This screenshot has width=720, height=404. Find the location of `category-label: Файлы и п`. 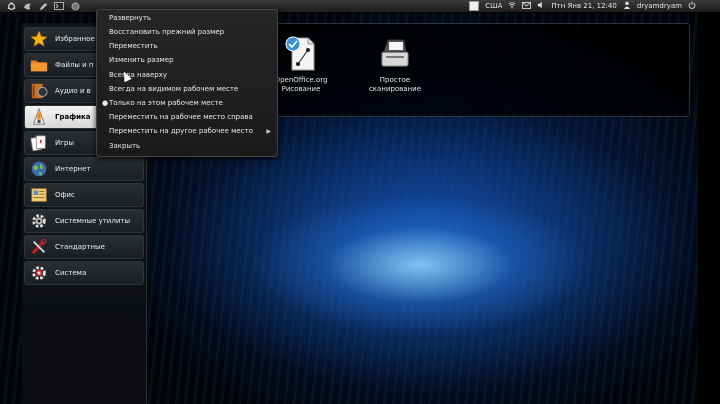

category-label: Файлы и п is located at coordinates (74, 65).